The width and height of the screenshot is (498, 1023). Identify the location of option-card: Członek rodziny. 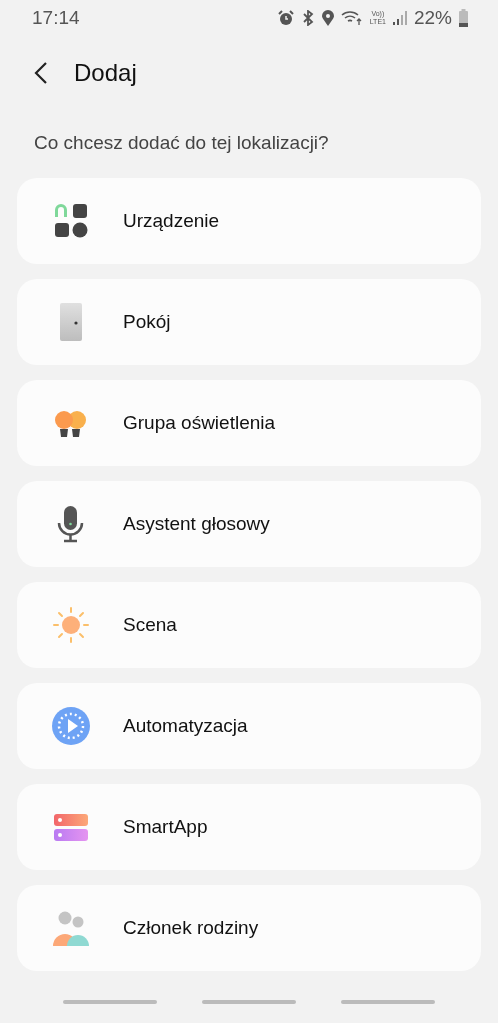
(249, 928).